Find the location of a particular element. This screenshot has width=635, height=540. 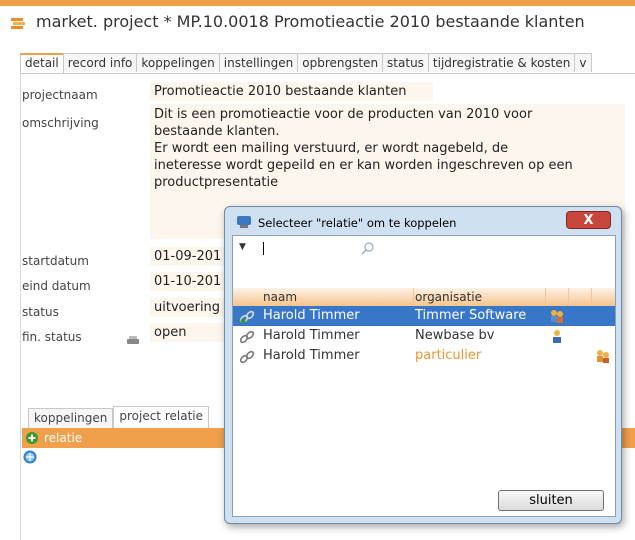

tab-detail: detail is located at coordinates (42, 63).